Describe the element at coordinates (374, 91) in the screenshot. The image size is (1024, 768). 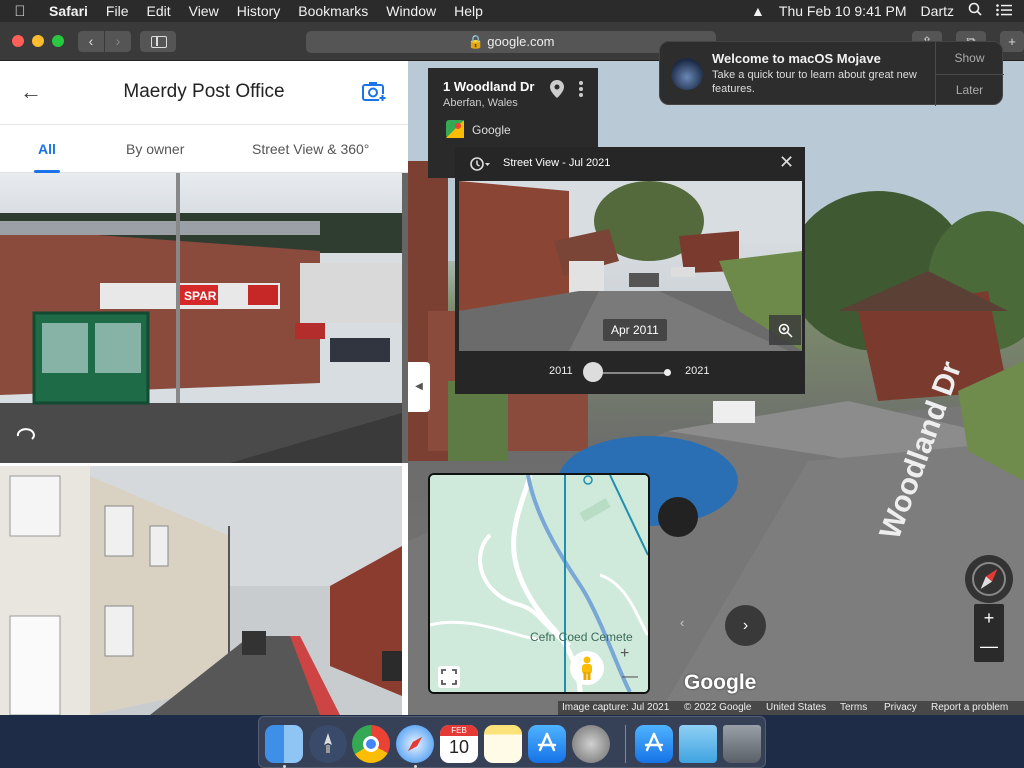
I see `add-photo-icon` at that location.